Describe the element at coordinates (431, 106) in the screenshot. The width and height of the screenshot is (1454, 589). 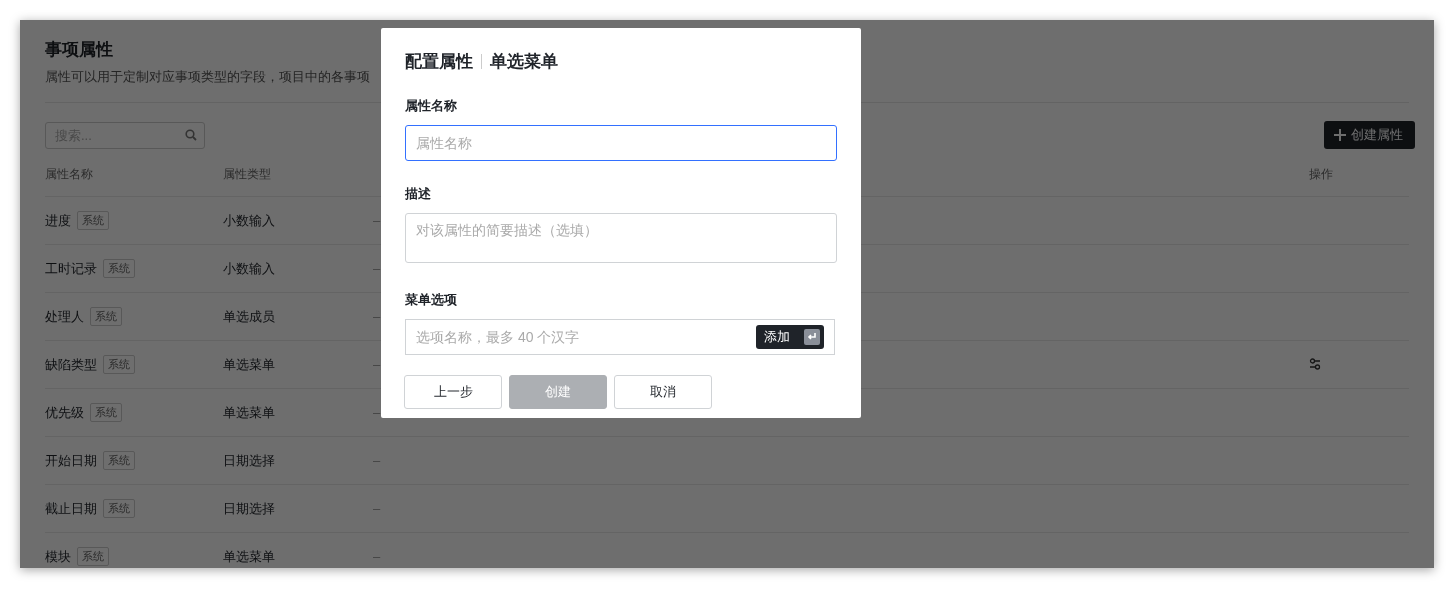
I see `field-label: 属性名称` at that location.